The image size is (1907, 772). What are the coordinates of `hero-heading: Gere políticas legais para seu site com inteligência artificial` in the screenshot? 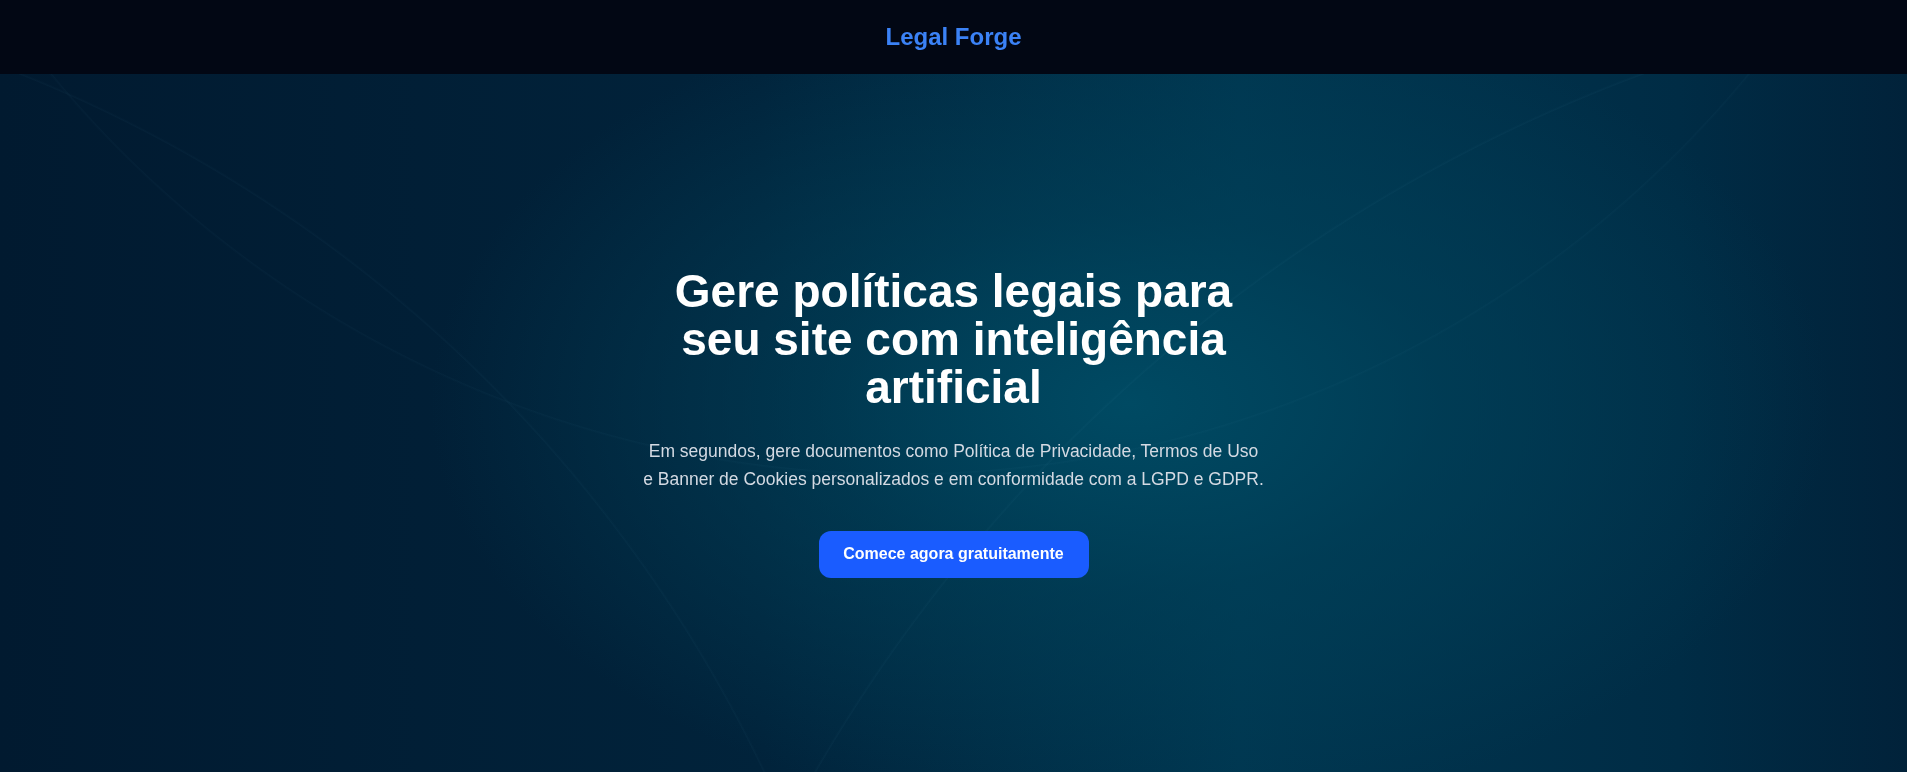 It's located at (953, 338).